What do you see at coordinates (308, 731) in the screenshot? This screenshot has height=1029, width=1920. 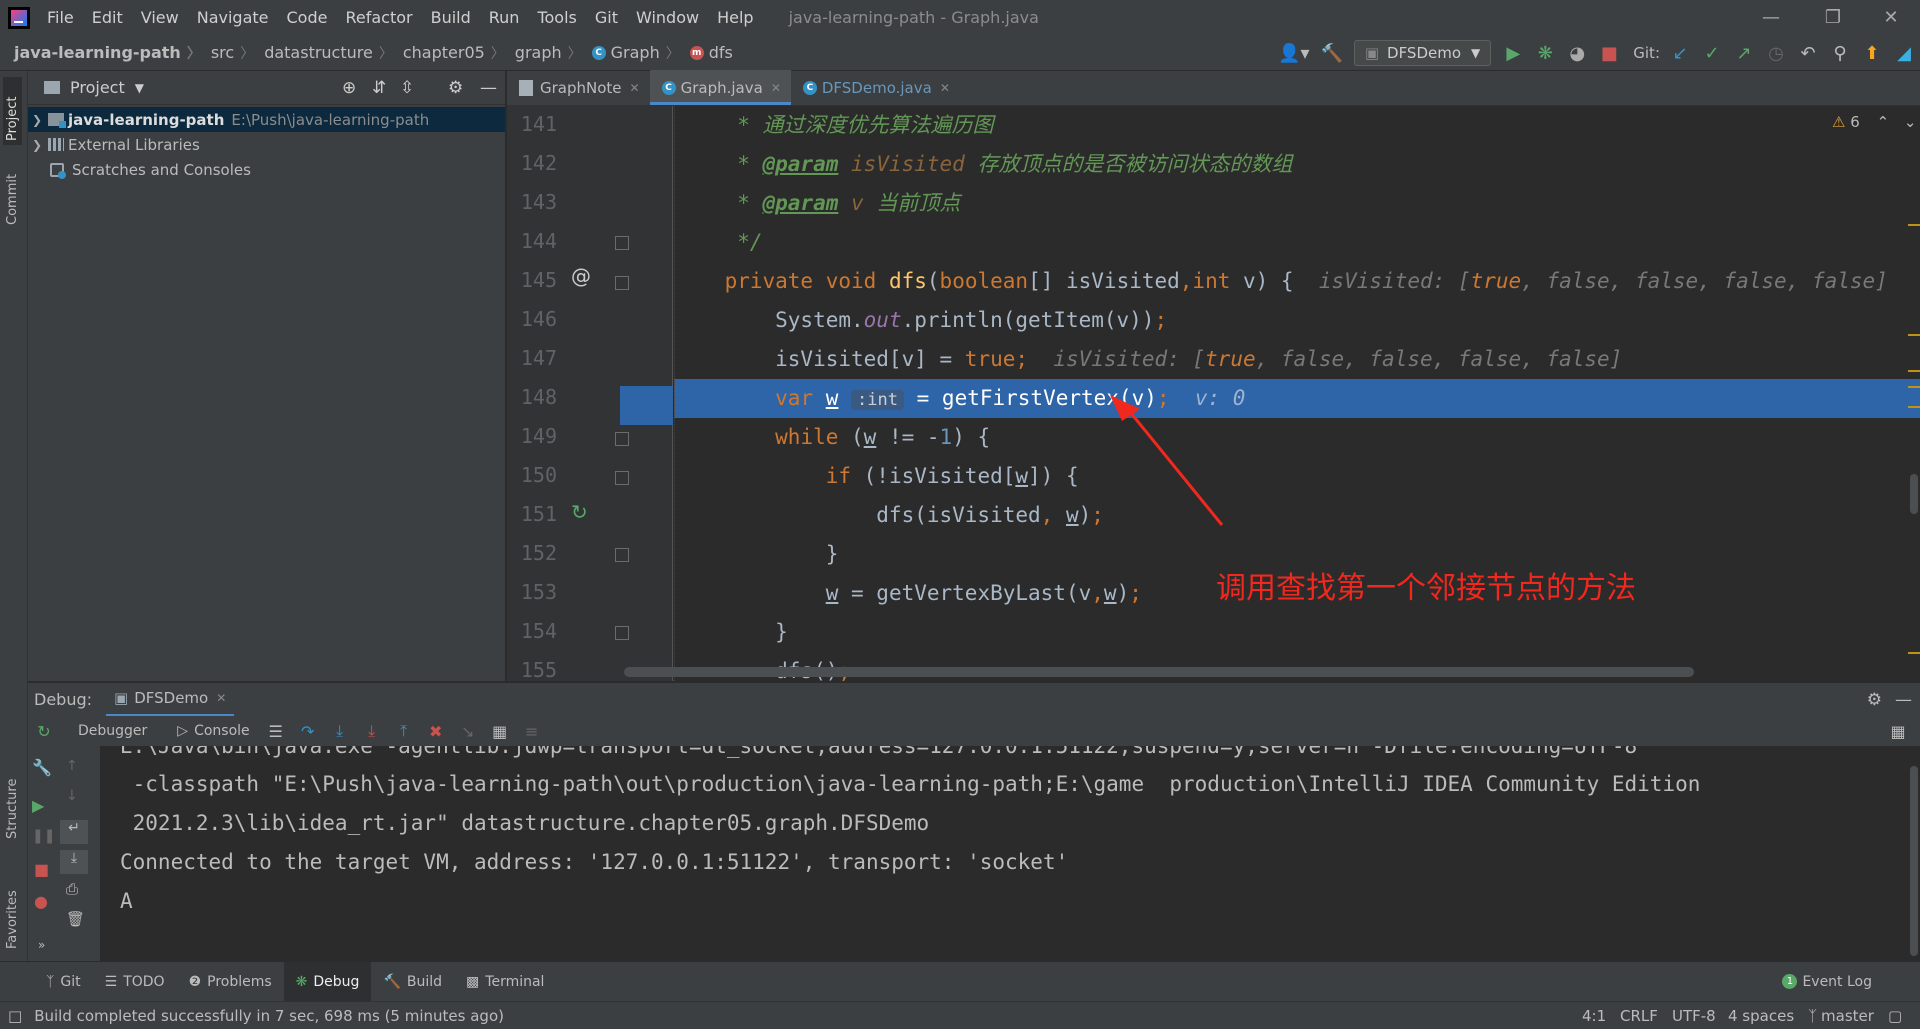 I see `step-over-icon: ↷` at bounding box center [308, 731].